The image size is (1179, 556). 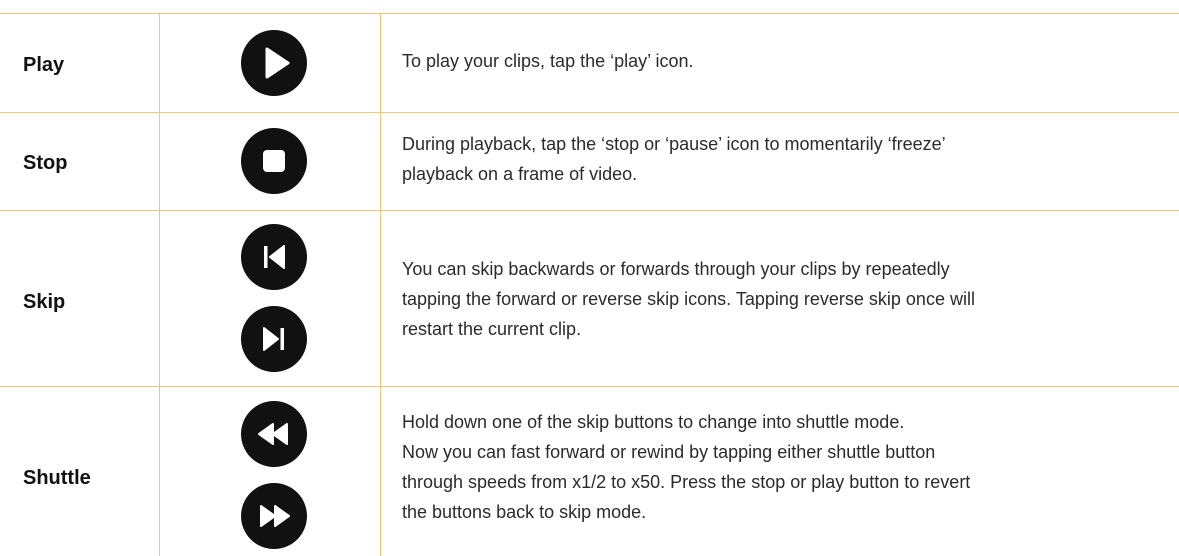 I want to click on description-line: To play your clips, tap the ‘play’ icon., so click(x=548, y=61).